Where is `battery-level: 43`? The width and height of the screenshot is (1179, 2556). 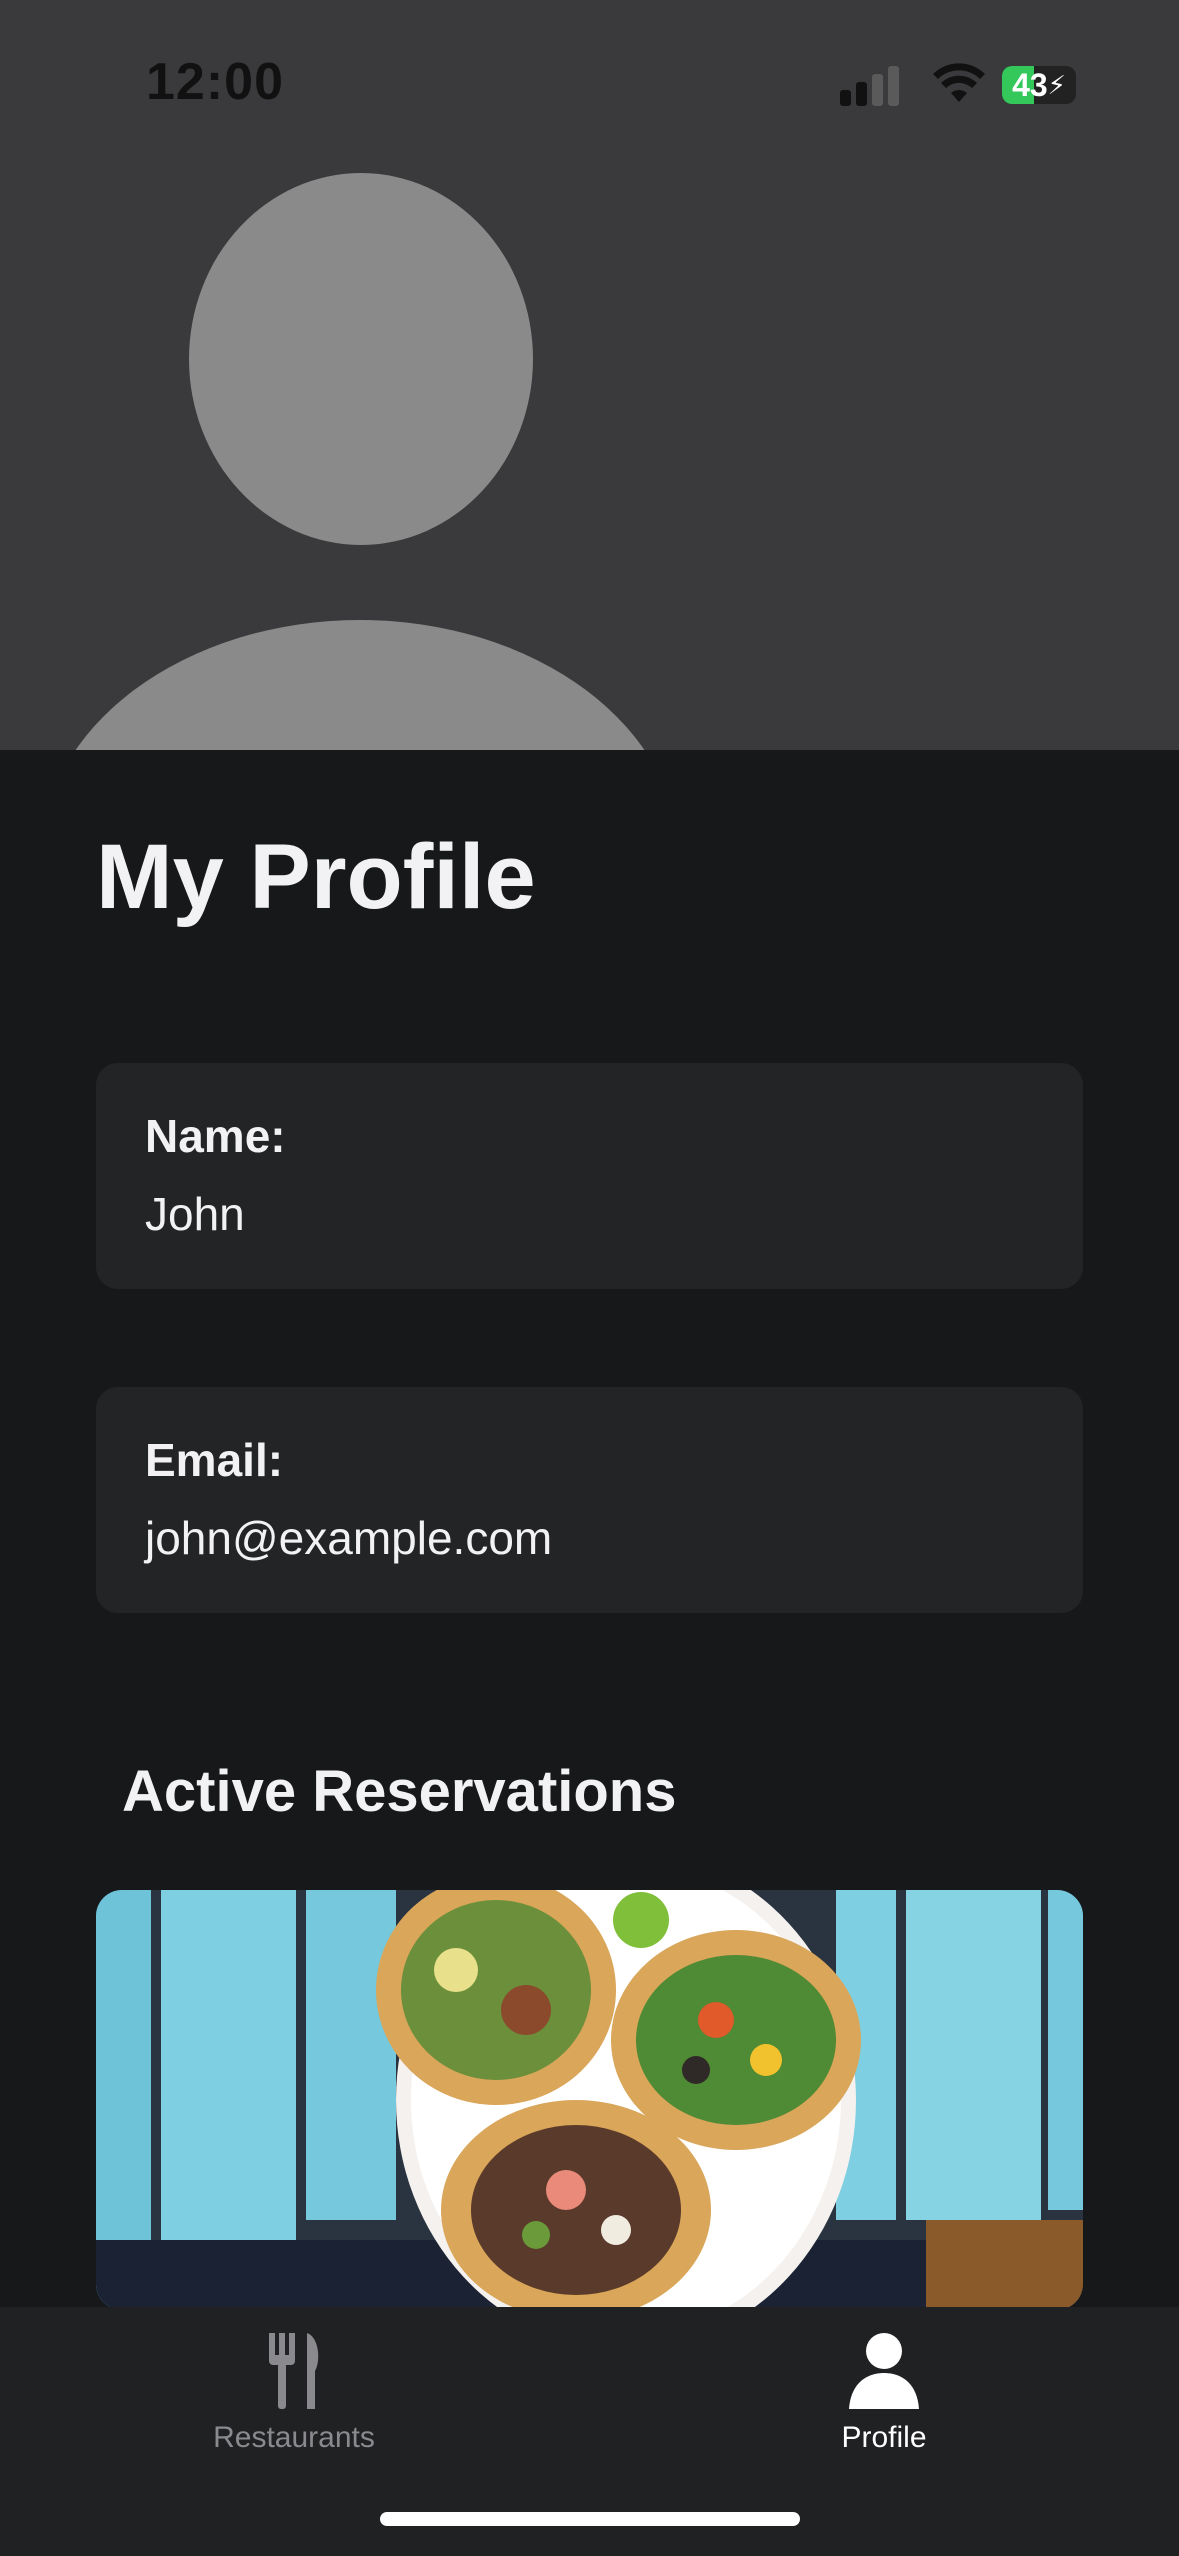
battery-level: 43 is located at coordinates (1030, 84).